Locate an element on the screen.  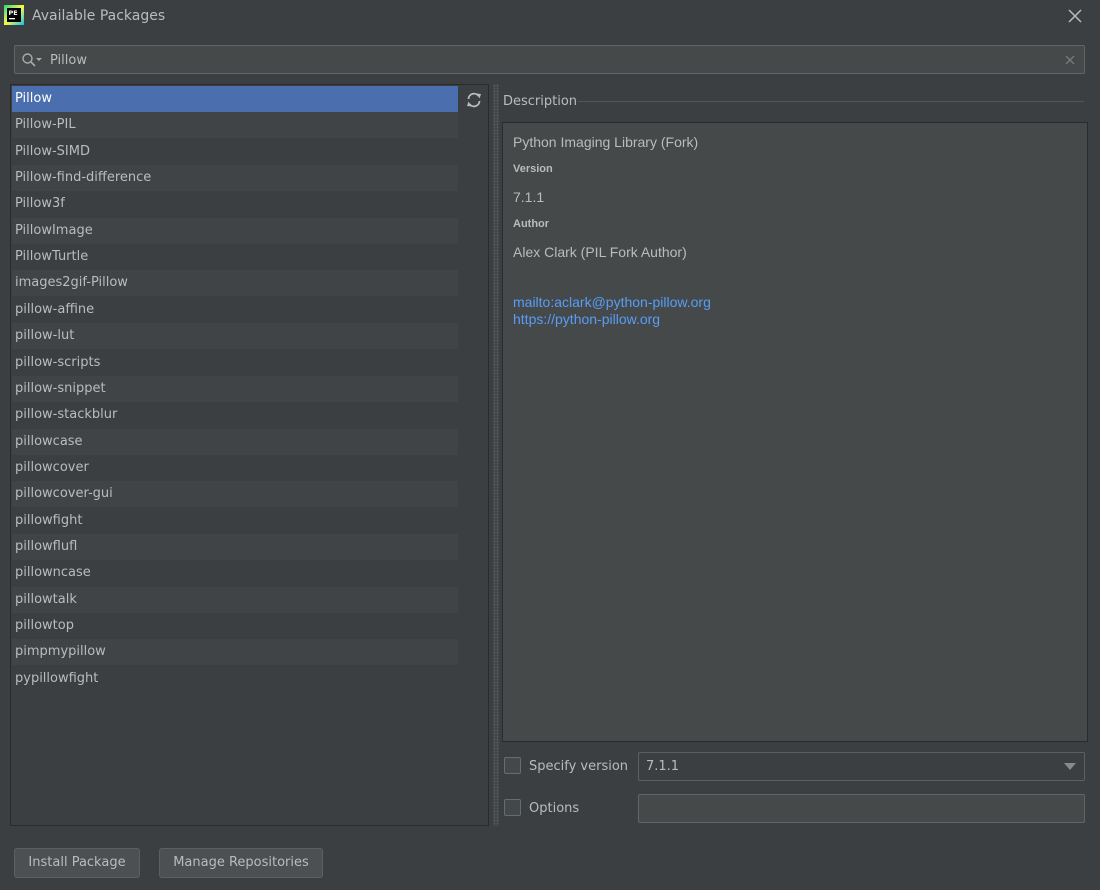
specify-version-checkbox is located at coordinates (512, 765).